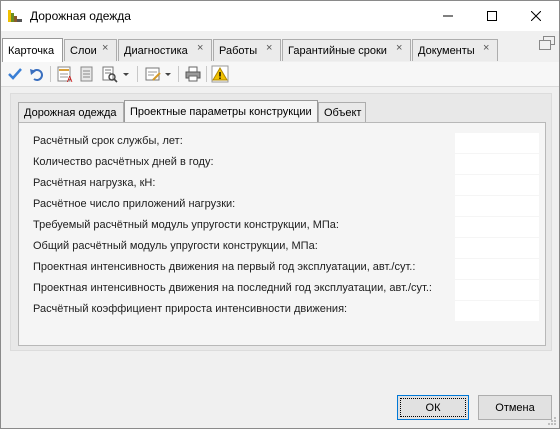  Describe the element at coordinates (37, 74) in the screenshot. I see `undo-icon` at that location.